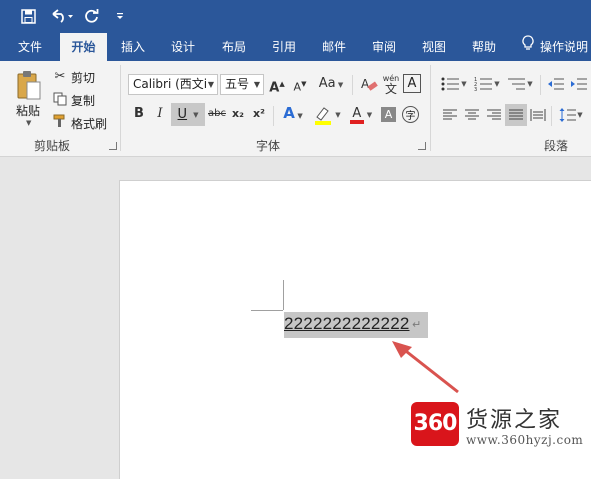 This screenshot has height=479, width=591. I want to click on tab-layout: 布局, so click(234, 47).